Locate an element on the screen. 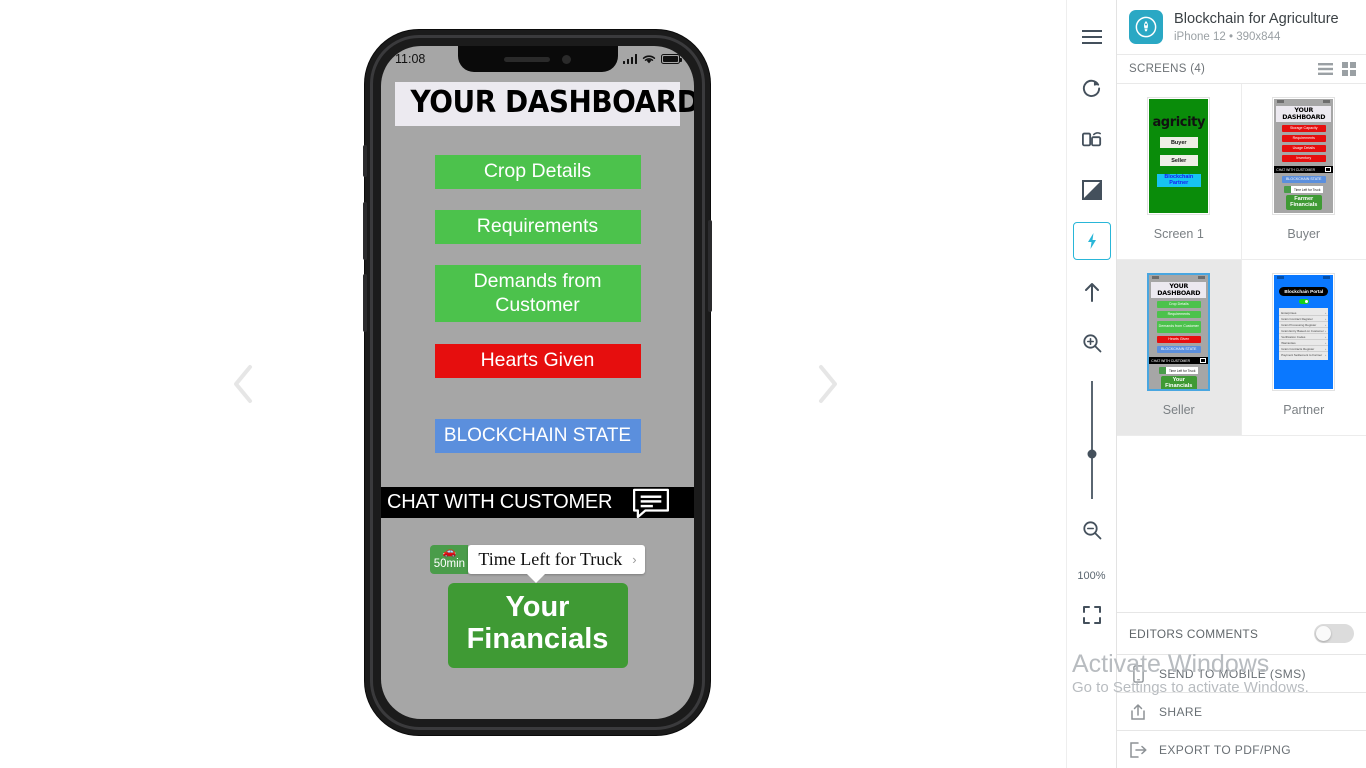  page-title: YOUR DASHBOARD is located at coordinates (544, 104).